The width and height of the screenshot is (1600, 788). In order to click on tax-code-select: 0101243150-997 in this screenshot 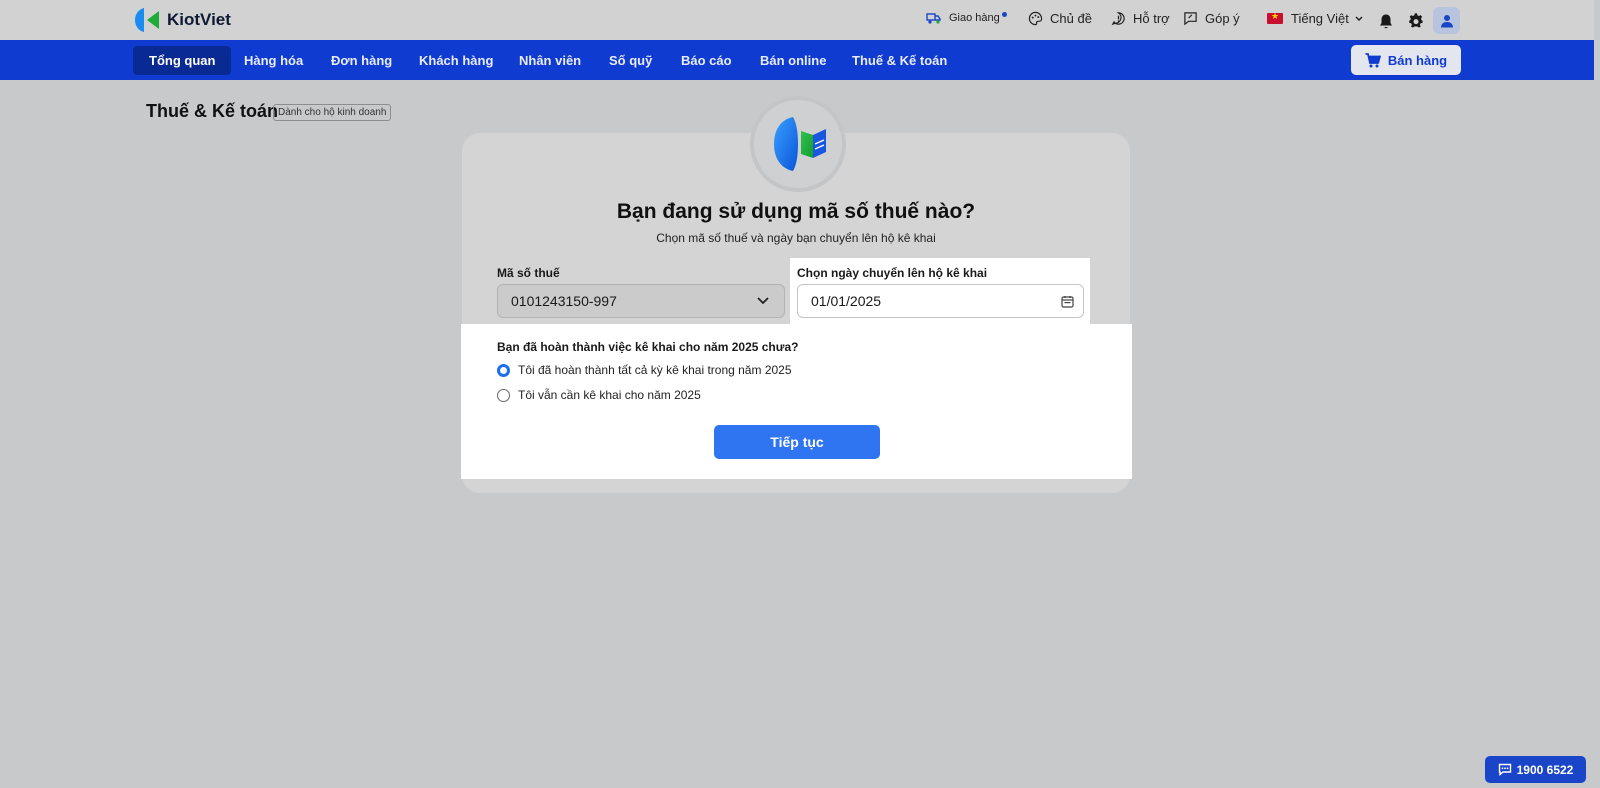, I will do `click(641, 301)`.